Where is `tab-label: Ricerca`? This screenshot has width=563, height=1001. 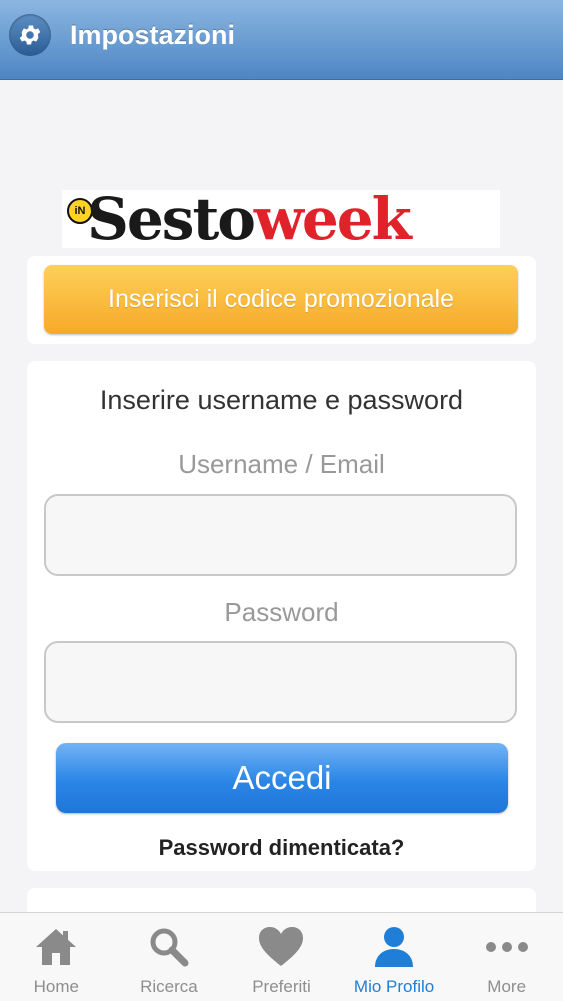 tab-label: Ricerca is located at coordinates (169, 986).